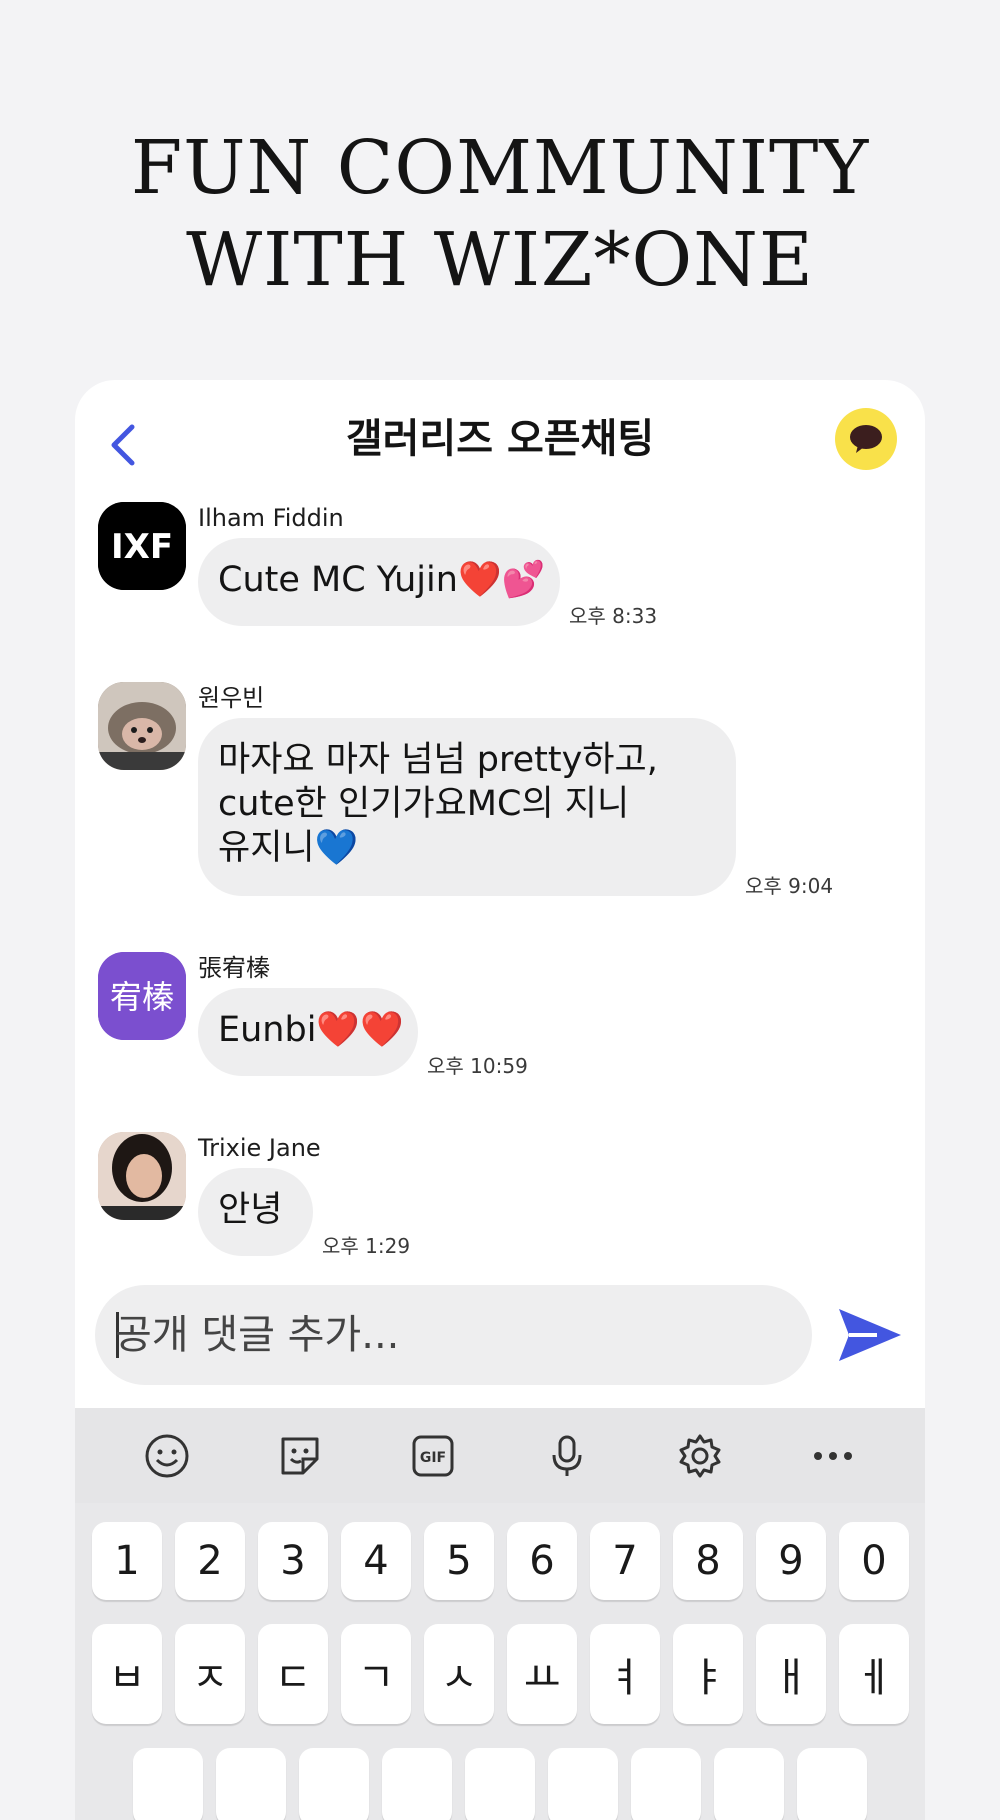 The width and height of the screenshot is (1000, 1820). I want to click on sticker-icon, so click(300, 1455).